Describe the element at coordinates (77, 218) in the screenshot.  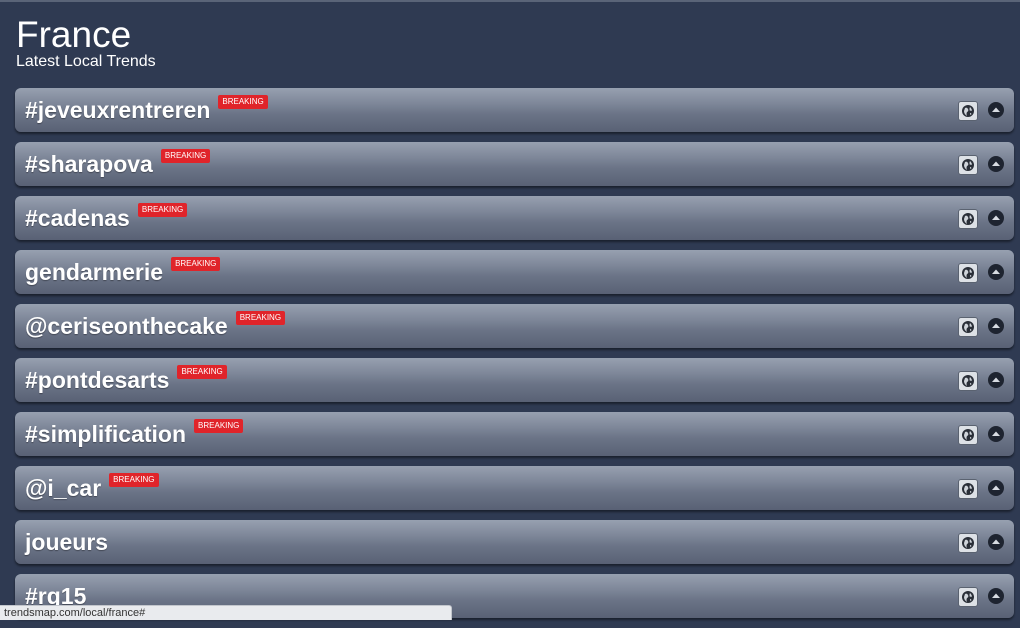
I see `trend-name-label: #cadenas` at that location.